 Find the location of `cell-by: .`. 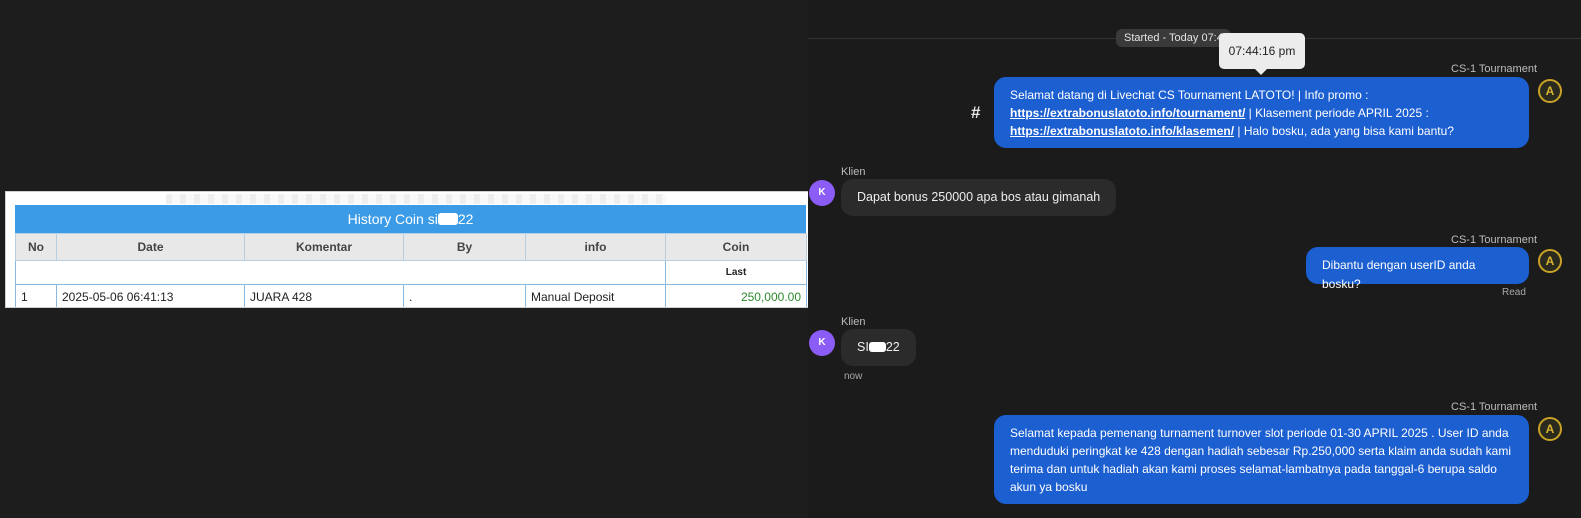

cell-by: . is located at coordinates (464, 295).